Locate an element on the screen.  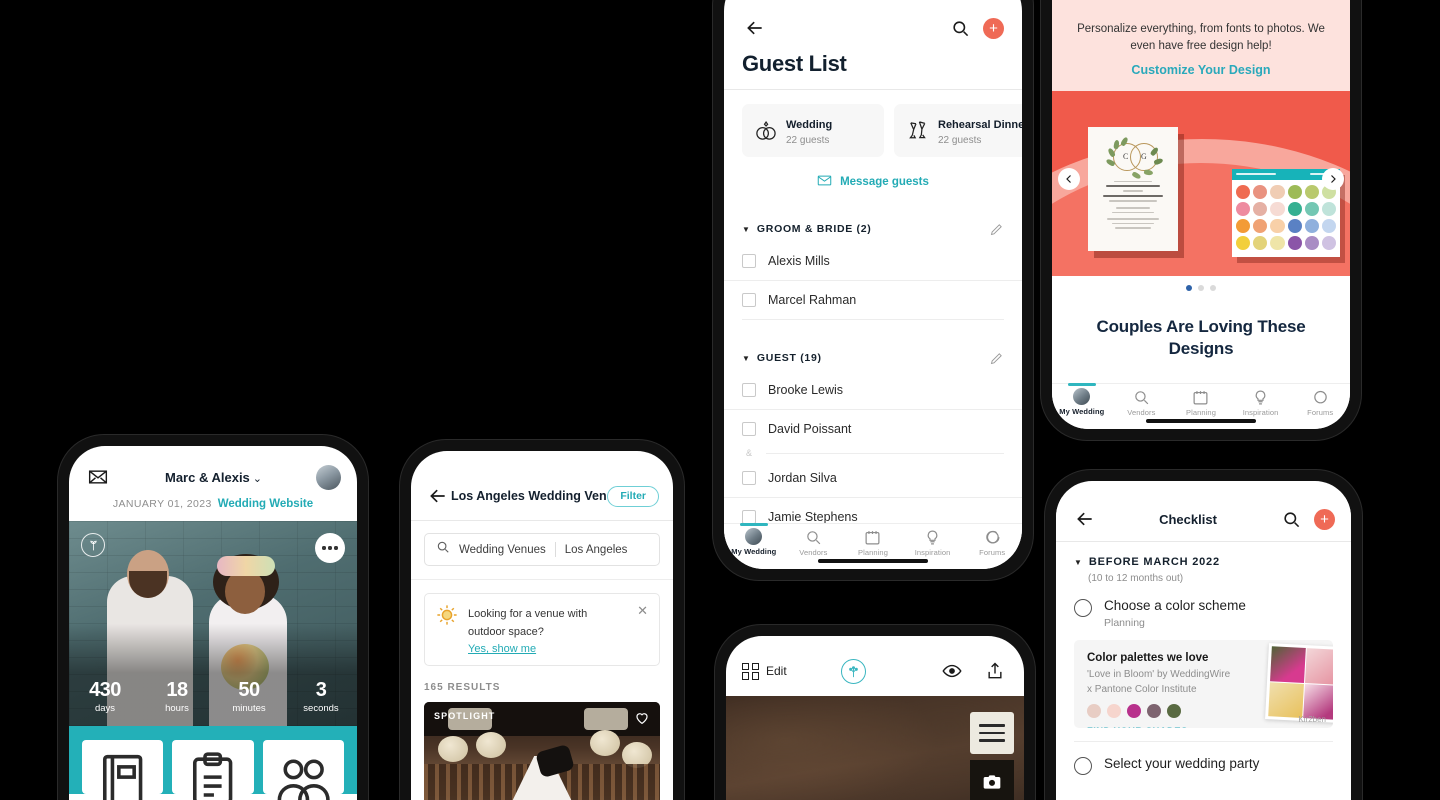
search-category-value: Wedding Venues is located at coordinates (502, 550).